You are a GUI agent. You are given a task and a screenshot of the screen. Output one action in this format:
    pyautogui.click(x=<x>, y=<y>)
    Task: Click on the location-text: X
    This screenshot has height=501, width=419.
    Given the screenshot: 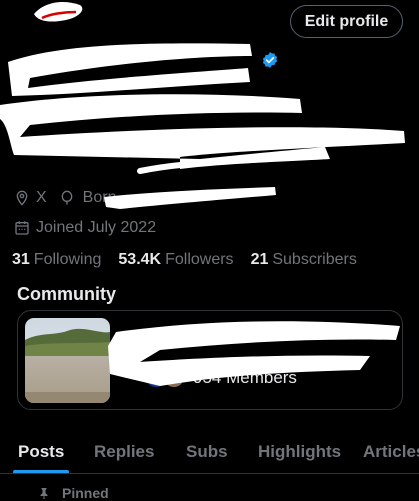 What is the action you would take?
    pyautogui.click(x=41, y=197)
    